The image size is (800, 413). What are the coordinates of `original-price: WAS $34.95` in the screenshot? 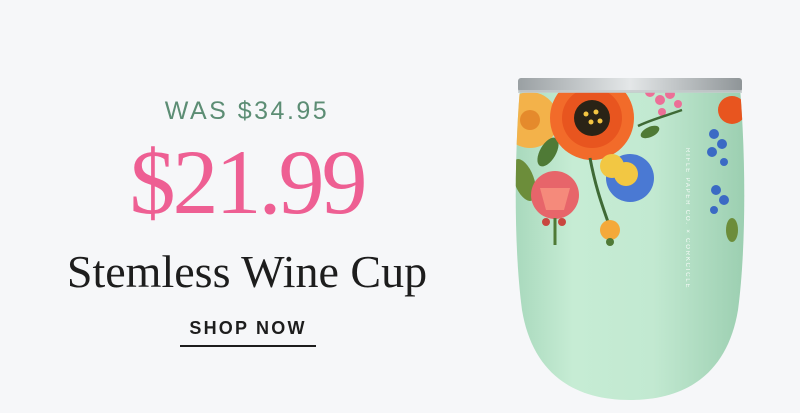 It's located at (247, 111).